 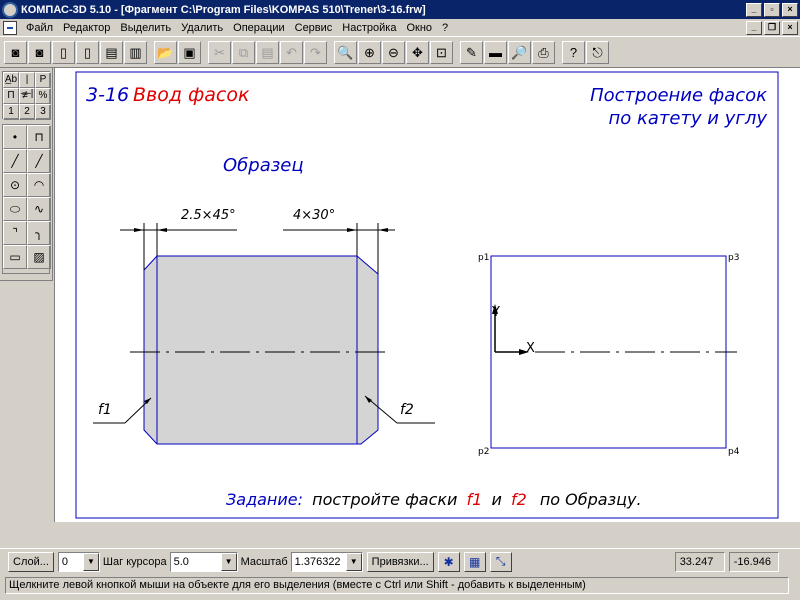 What do you see at coordinates (448, 561) in the screenshot?
I see `snap-toggle-icon: ✱` at bounding box center [448, 561].